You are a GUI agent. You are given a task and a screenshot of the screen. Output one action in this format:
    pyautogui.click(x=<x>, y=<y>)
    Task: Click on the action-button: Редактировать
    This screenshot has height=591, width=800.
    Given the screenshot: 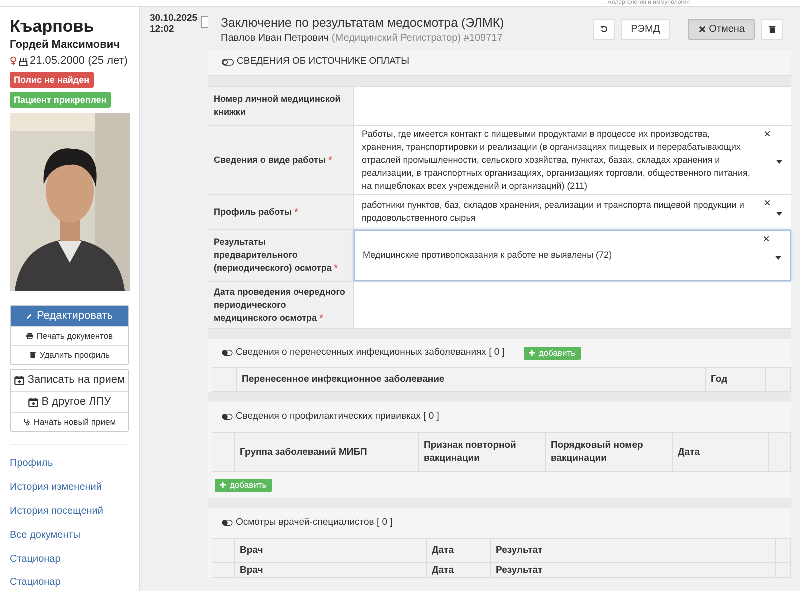 What is the action you would take?
    pyautogui.click(x=69, y=316)
    